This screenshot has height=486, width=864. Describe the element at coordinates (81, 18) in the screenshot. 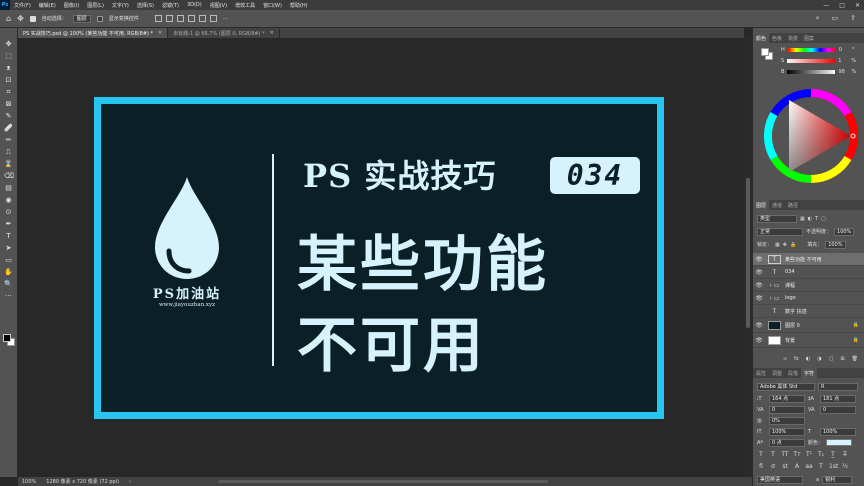

I see `auto-select-dropdown: 图层` at that location.